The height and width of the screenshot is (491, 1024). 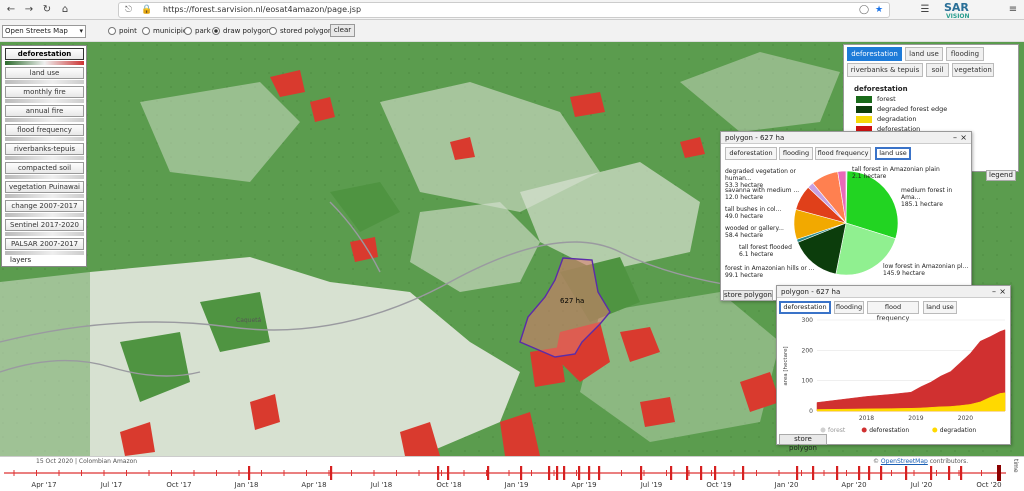 What do you see at coordinates (44, 187) in the screenshot?
I see `layer-vegetation-puinawai: vegetation Puinawai` at bounding box center [44, 187].